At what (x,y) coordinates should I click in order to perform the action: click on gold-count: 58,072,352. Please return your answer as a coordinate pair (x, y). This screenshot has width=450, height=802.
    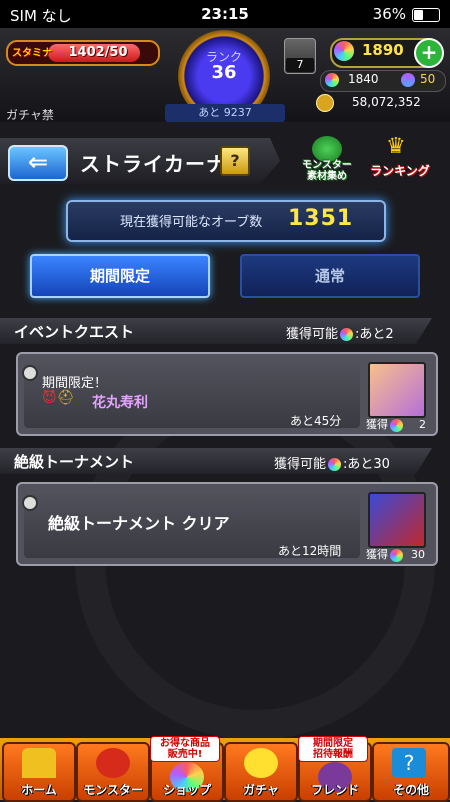
    Looking at the image, I should click on (386, 102).